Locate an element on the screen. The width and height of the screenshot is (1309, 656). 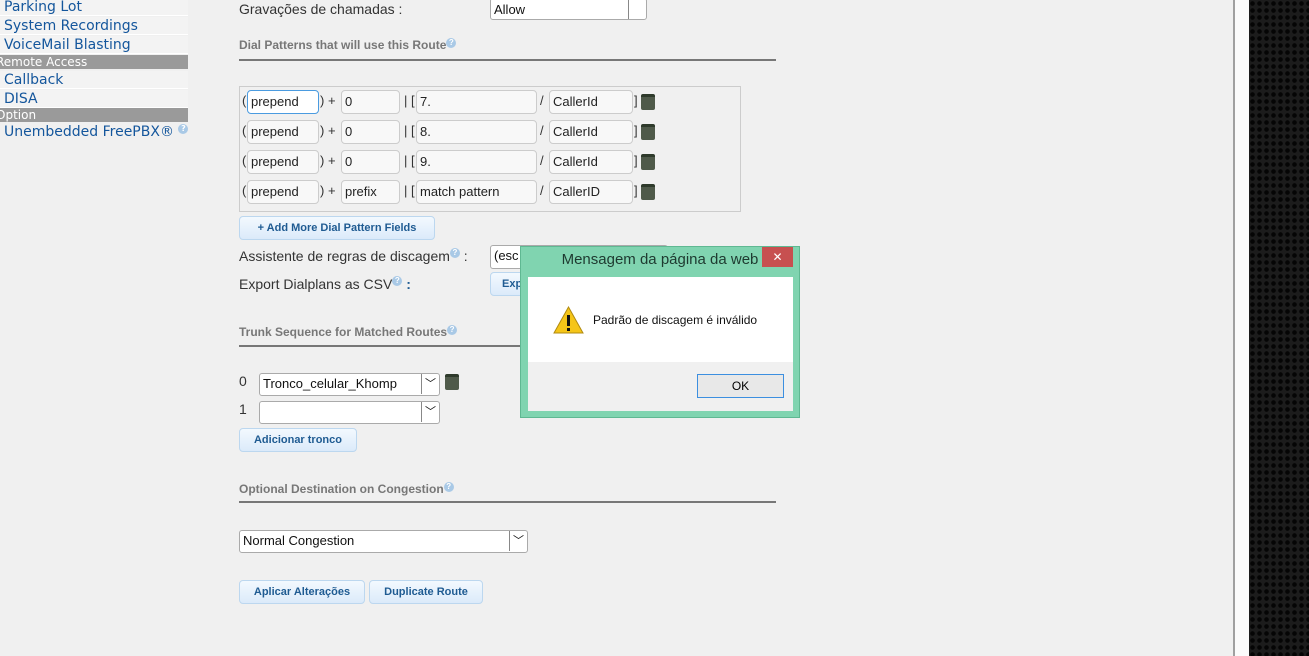
export-csv-label: Export Dialplans as CSV? : is located at coordinates (325, 284).